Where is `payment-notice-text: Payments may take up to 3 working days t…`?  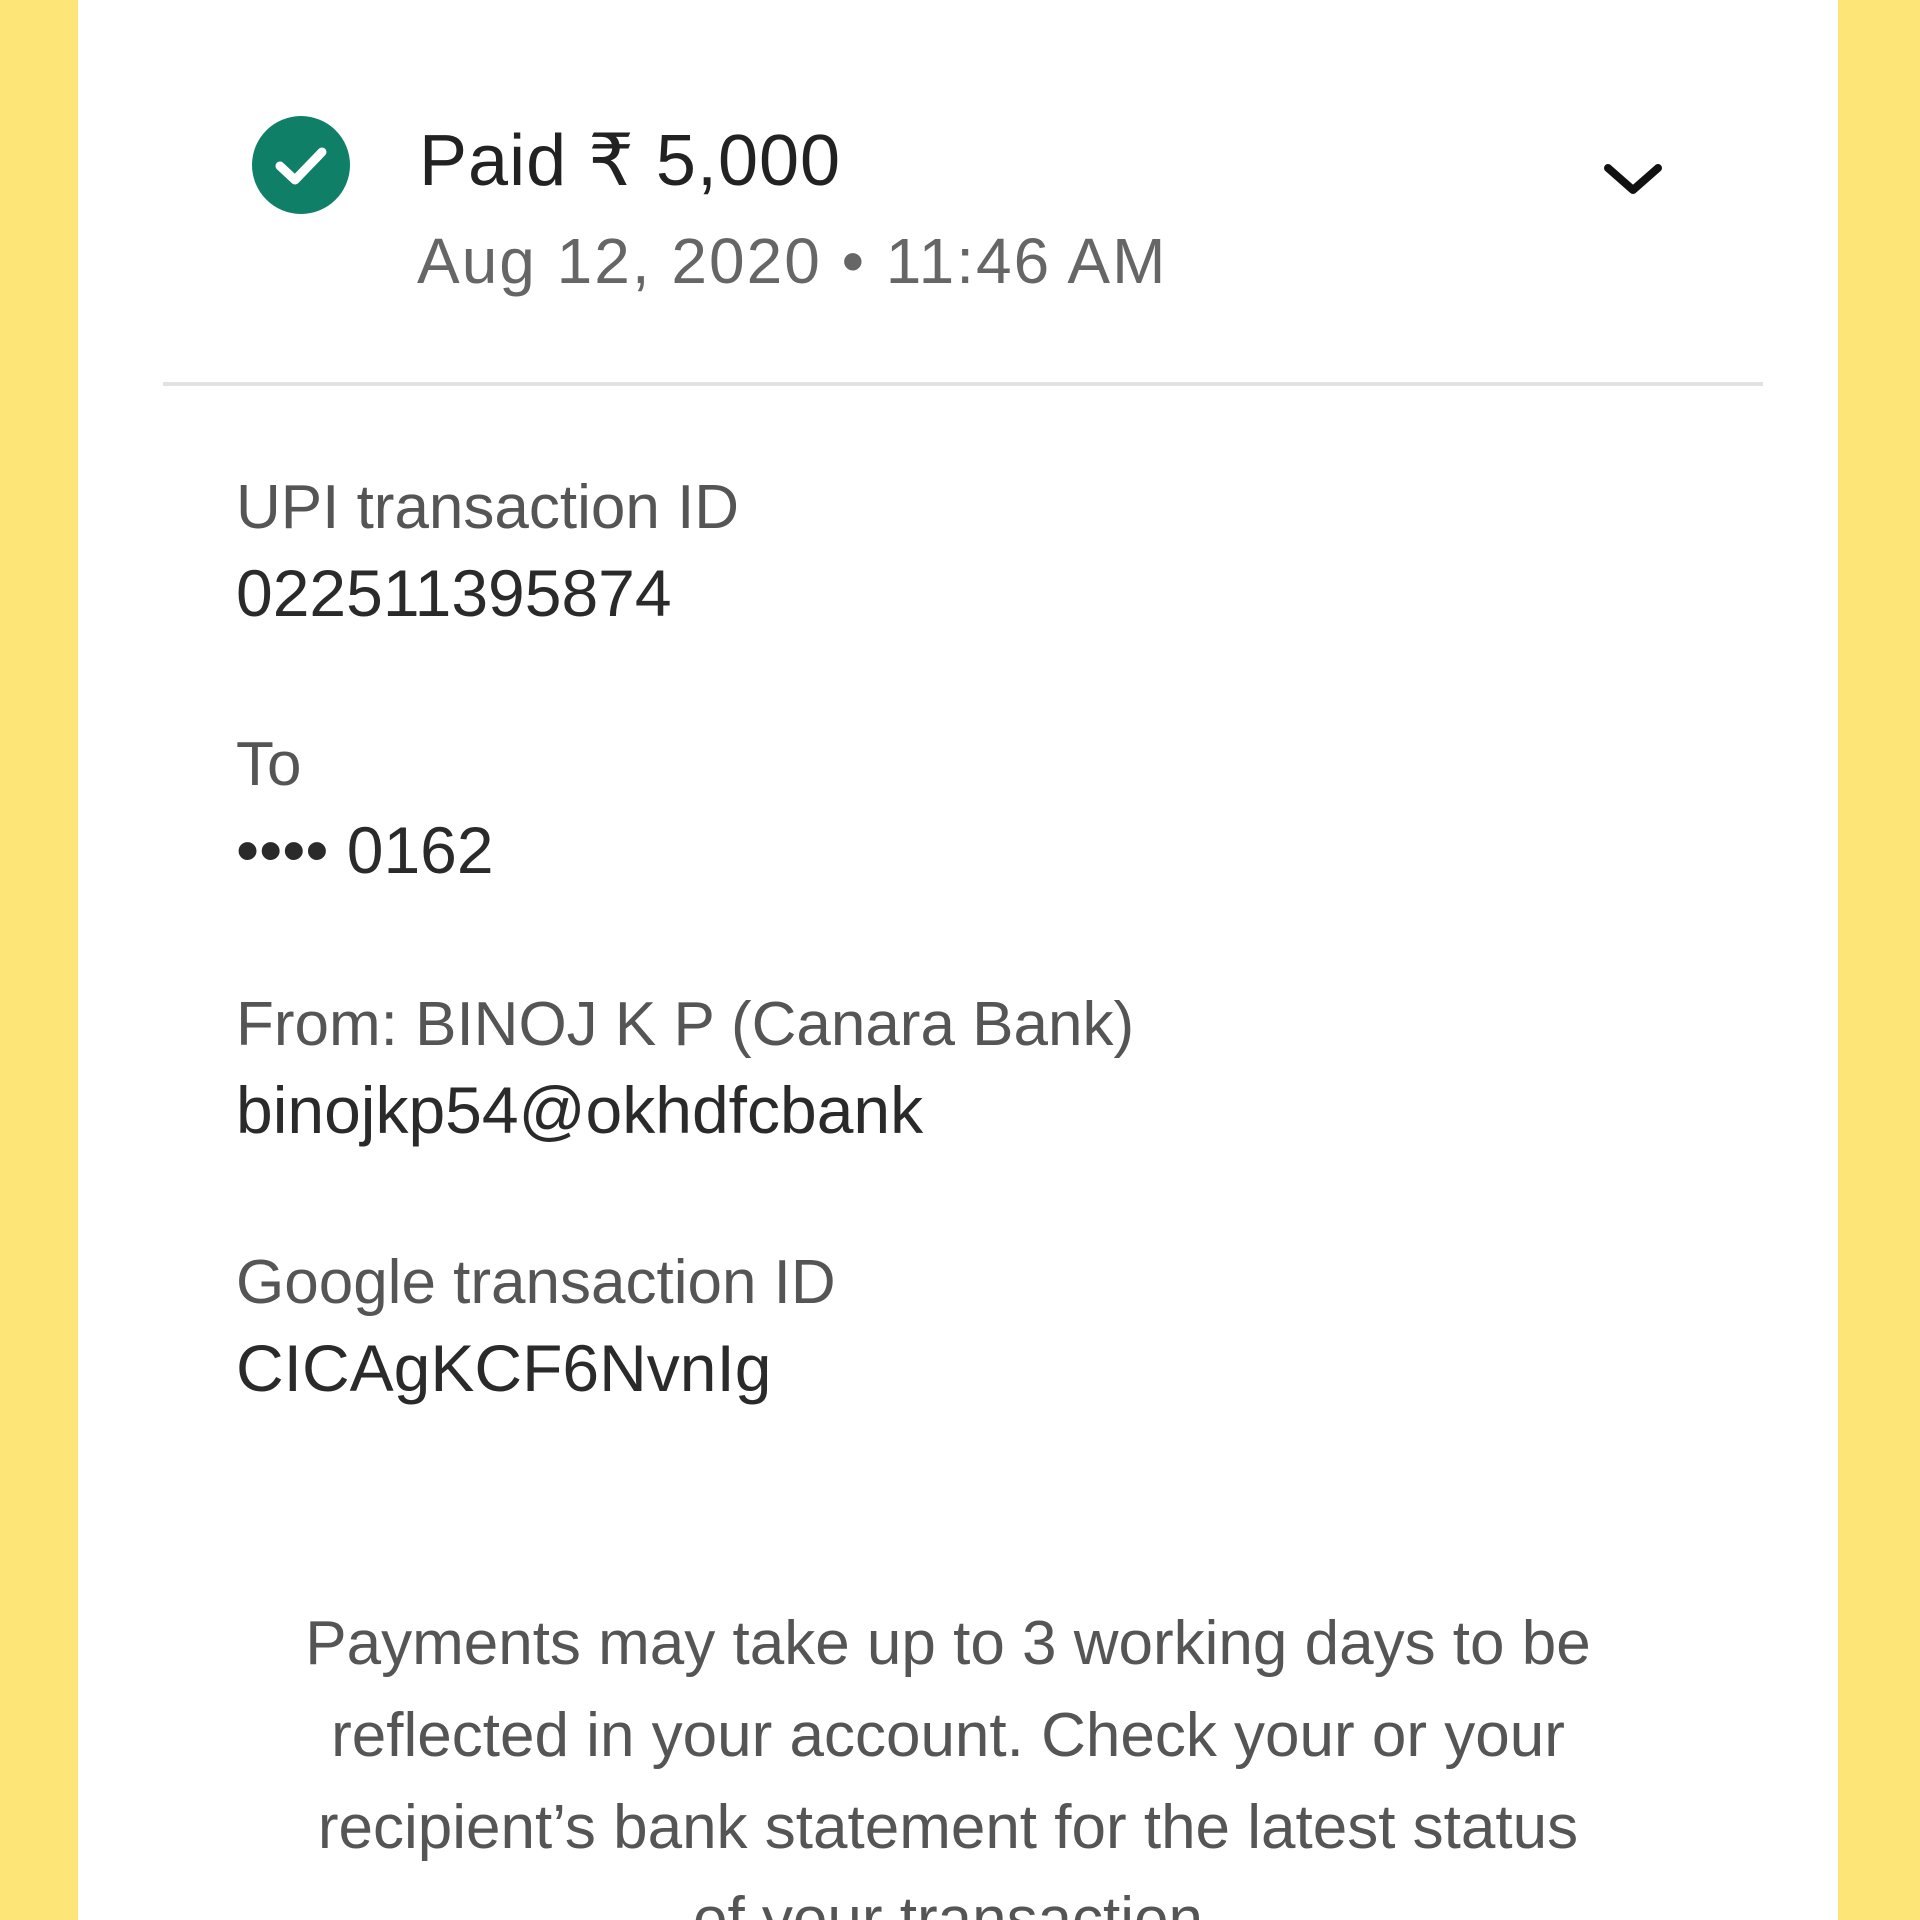
payment-notice-text: Payments may take up to 3 working days t… is located at coordinates (948, 1764).